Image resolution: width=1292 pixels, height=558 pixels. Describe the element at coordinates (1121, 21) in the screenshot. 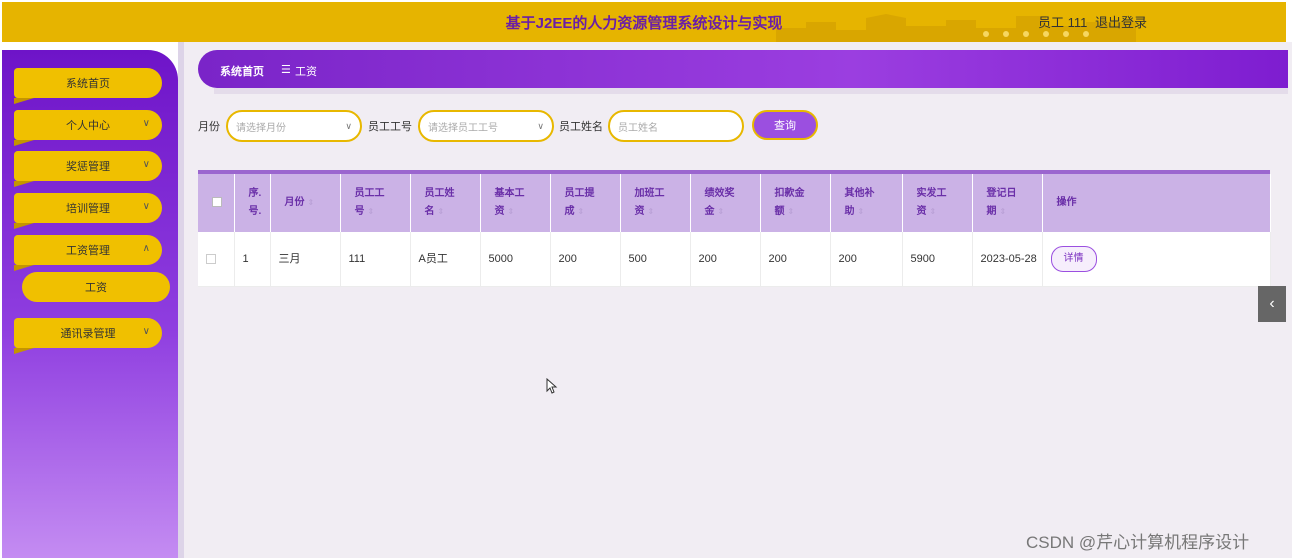

I see `logout-link: 退出登录` at that location.